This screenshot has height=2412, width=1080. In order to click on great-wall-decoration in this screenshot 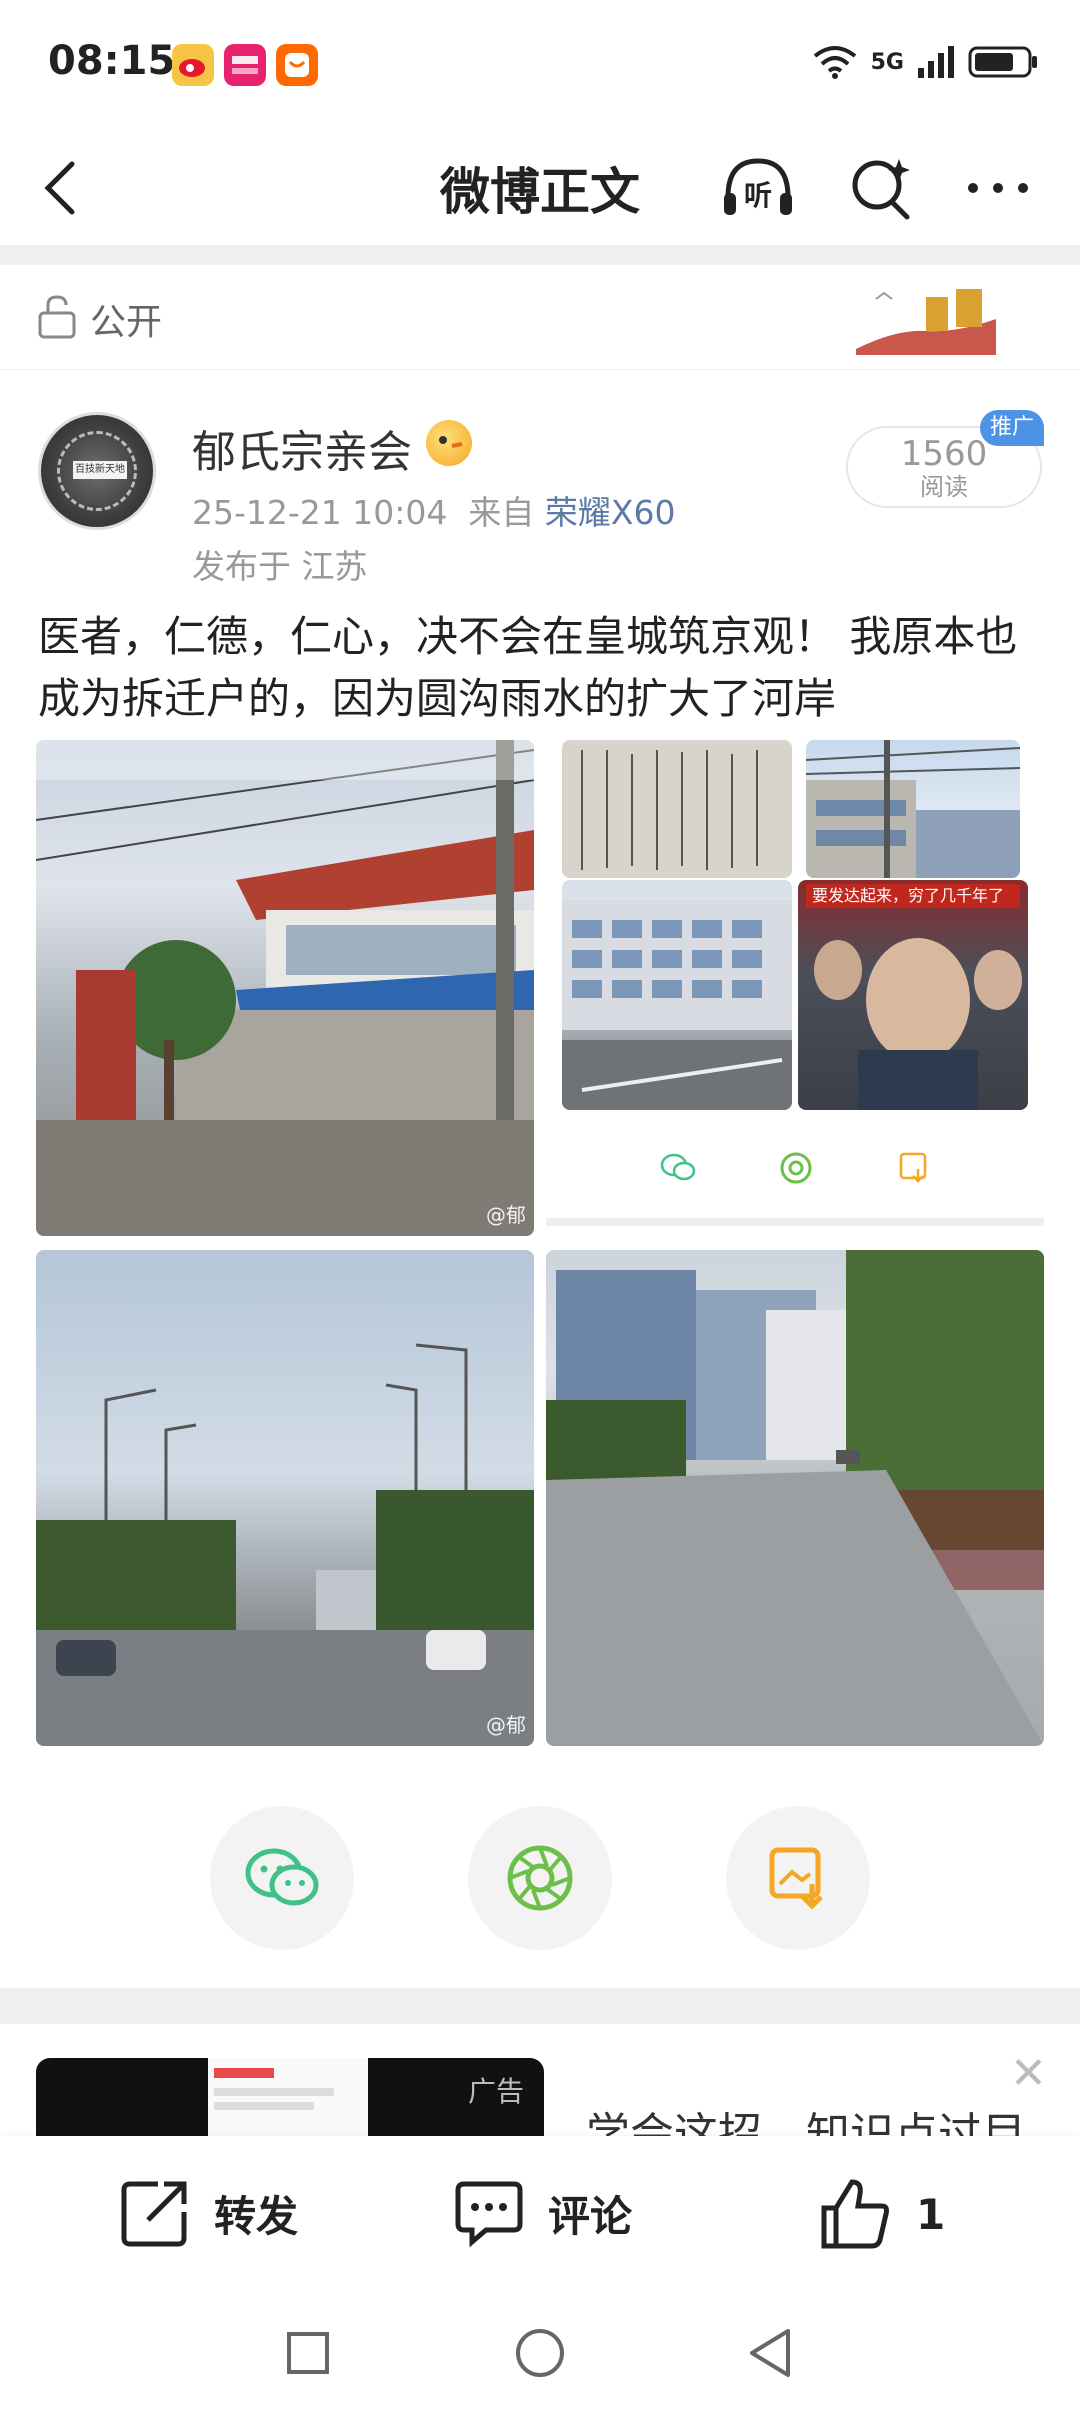, I will do `click(926, 322)`.